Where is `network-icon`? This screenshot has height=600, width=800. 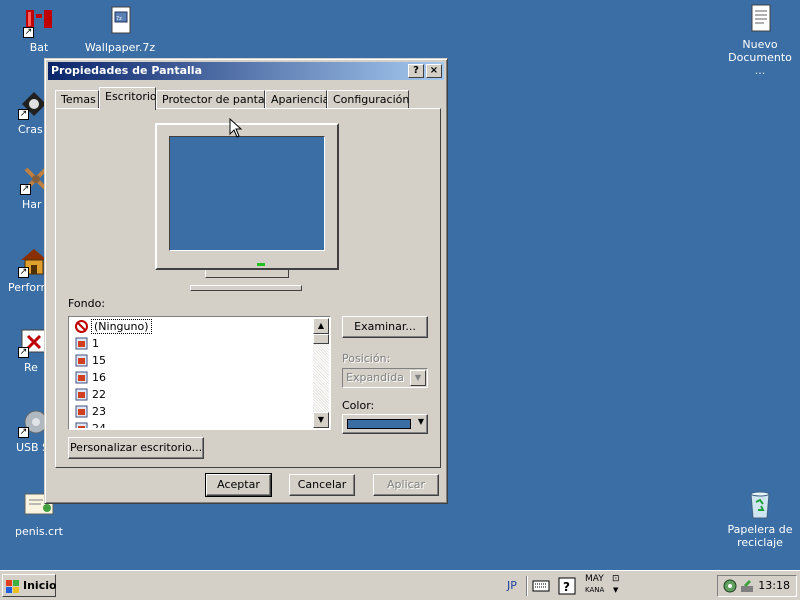 network-icon is located at coordinates (730, 587).